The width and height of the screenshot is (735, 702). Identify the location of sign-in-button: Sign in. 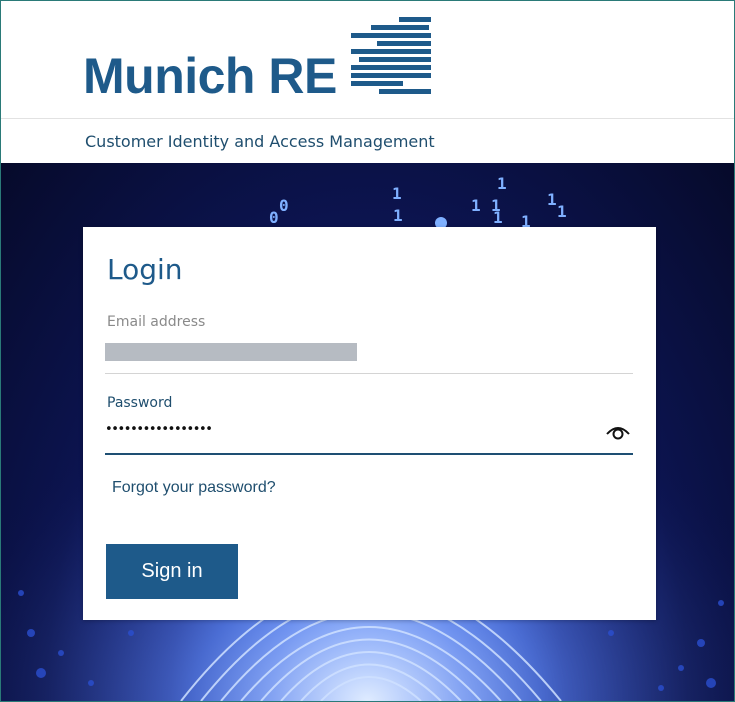
(172, 571).